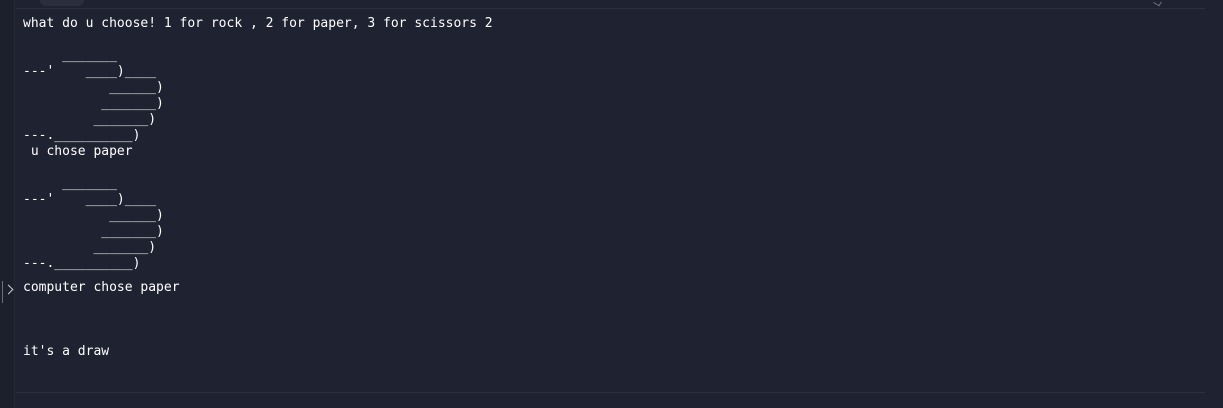 This screenshot has height=408, width=1223. I want to click on expand-bar, so click(2, 292).